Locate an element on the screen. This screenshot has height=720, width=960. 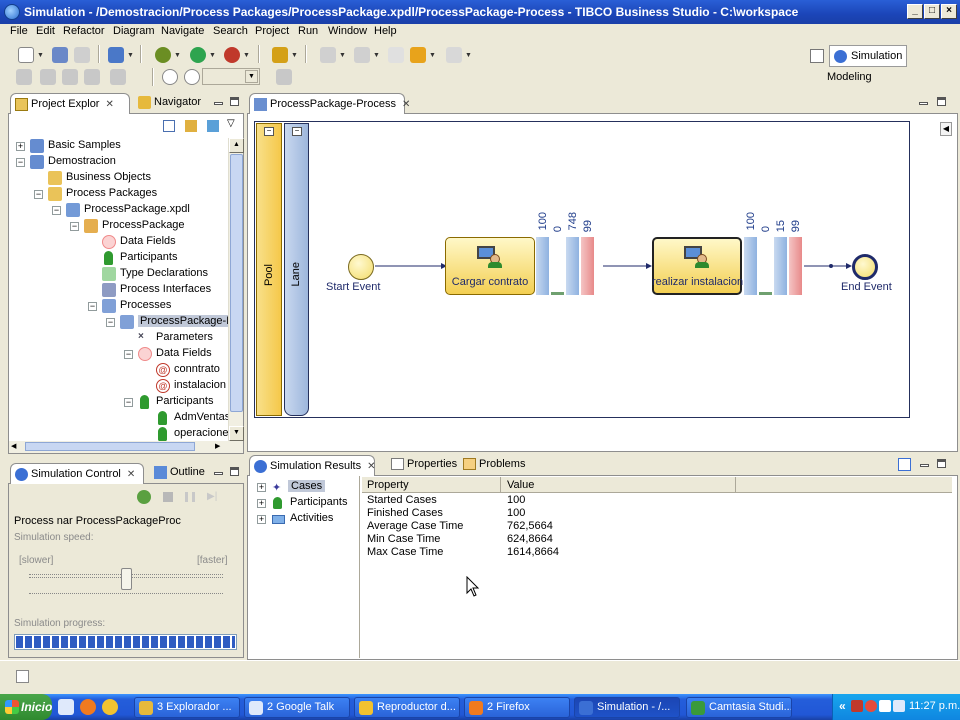
tab-project-explorer: Project Explor ✕ is located at coordinates (70, 104).